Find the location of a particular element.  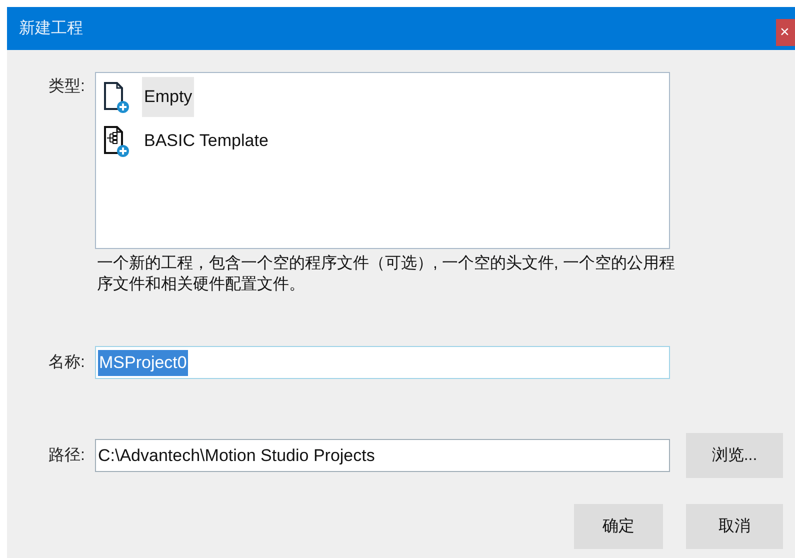

close-button: × is located at coordinates (785, 32).